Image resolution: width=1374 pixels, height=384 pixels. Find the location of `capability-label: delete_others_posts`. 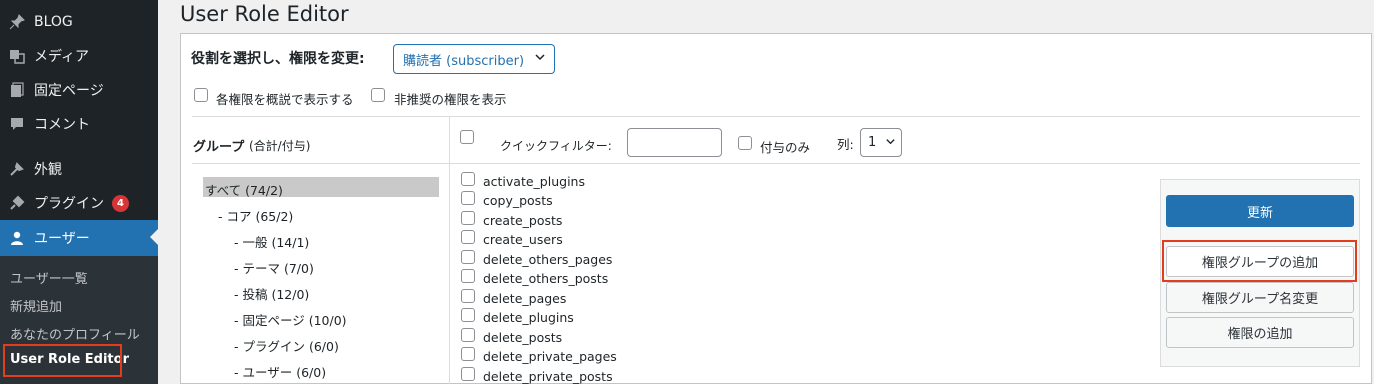

capability-label: delete_others_posts is located at coordinates (546, 278).